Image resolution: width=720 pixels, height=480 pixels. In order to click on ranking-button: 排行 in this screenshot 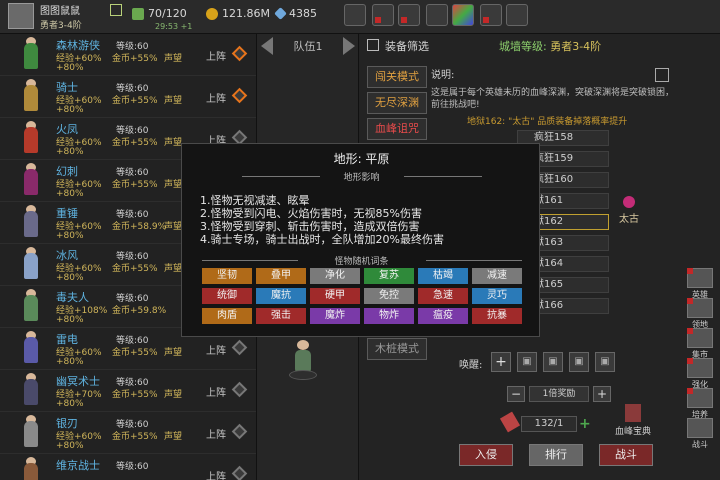, I will do `click(556, 455)`.